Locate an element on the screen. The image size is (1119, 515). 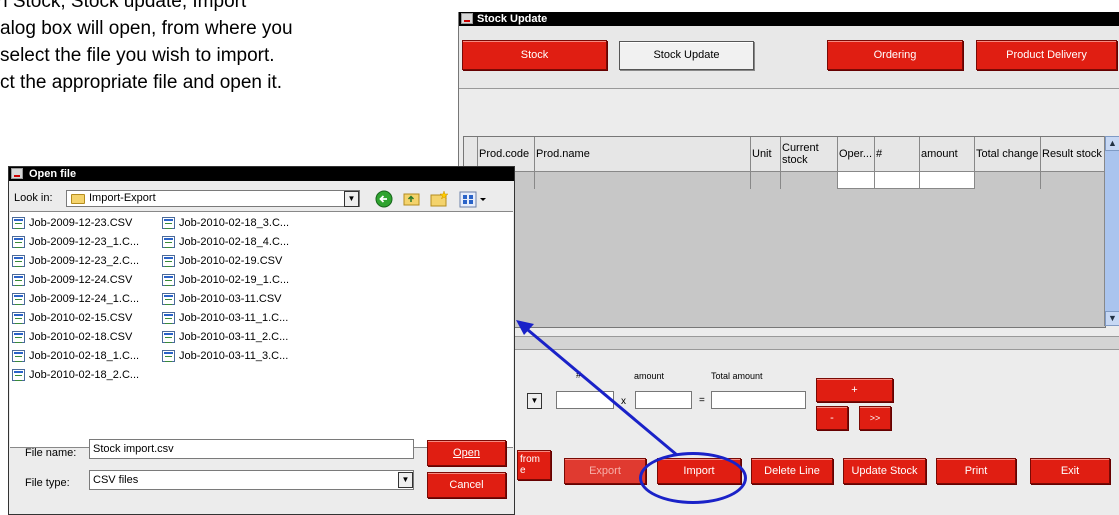
app-icon is located at coordinates (467, 18).